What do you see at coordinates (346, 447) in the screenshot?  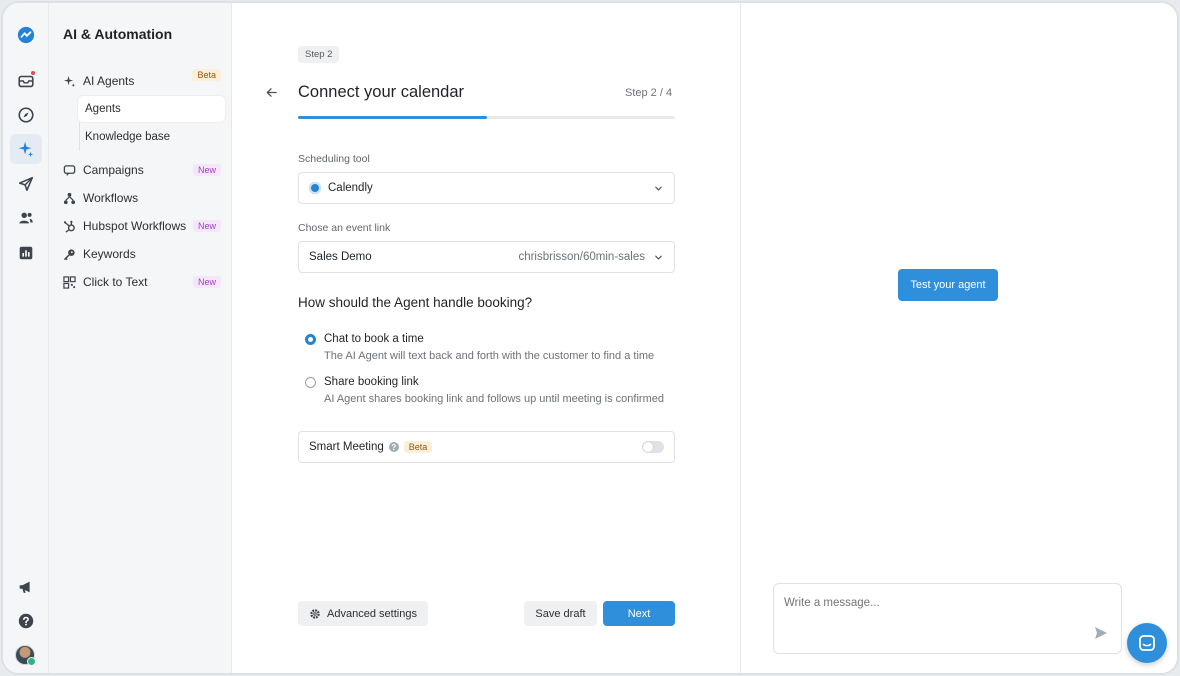 I see `smart-meeting-label: Smart Meeting` at bounding box center [346, 447].